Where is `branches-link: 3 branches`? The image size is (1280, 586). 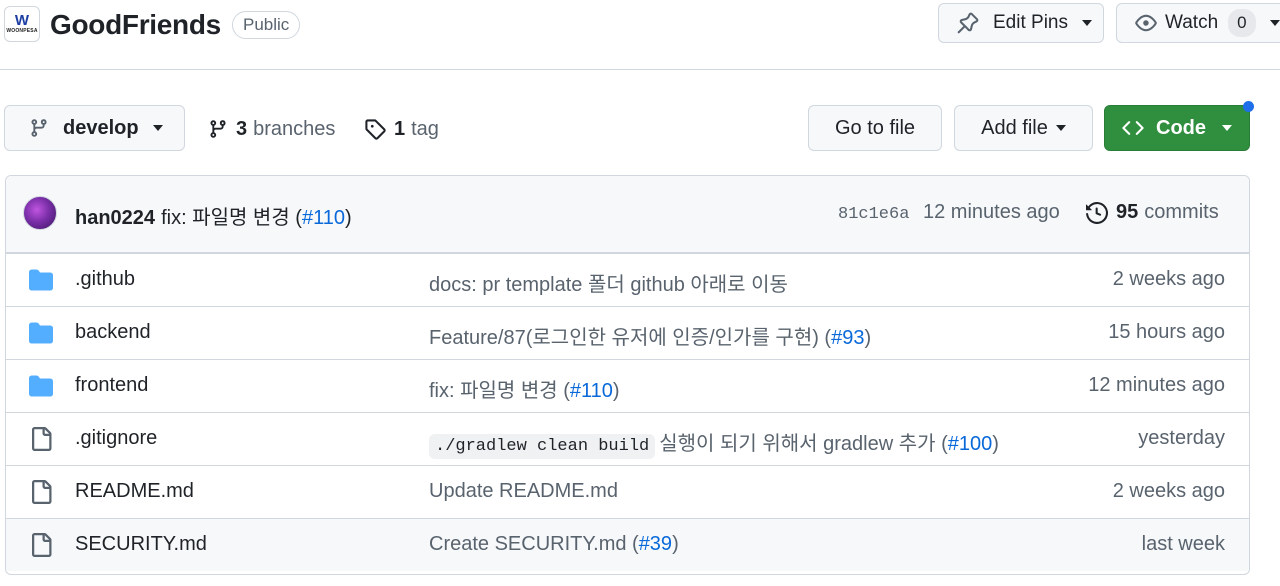 branches-link: 3 branches is located at coordinates (271, 129).